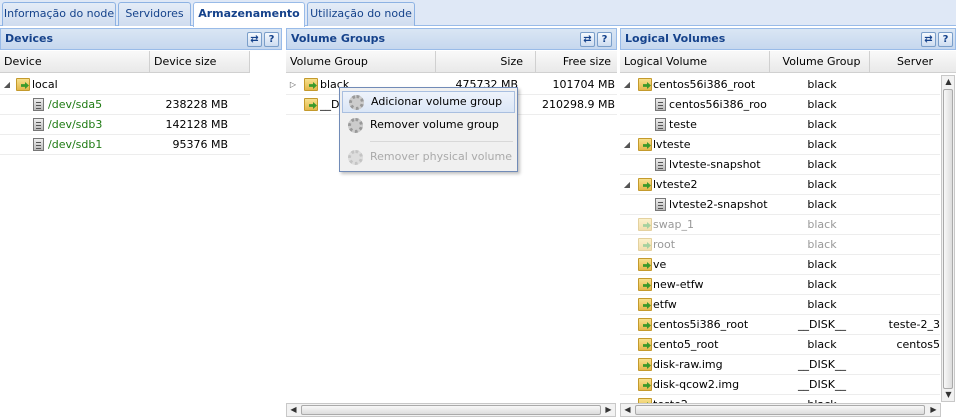 The height and width of the screenshot is (418, 956). I want to click on volume-groups-title: Volume Groups, so click(338, 38).